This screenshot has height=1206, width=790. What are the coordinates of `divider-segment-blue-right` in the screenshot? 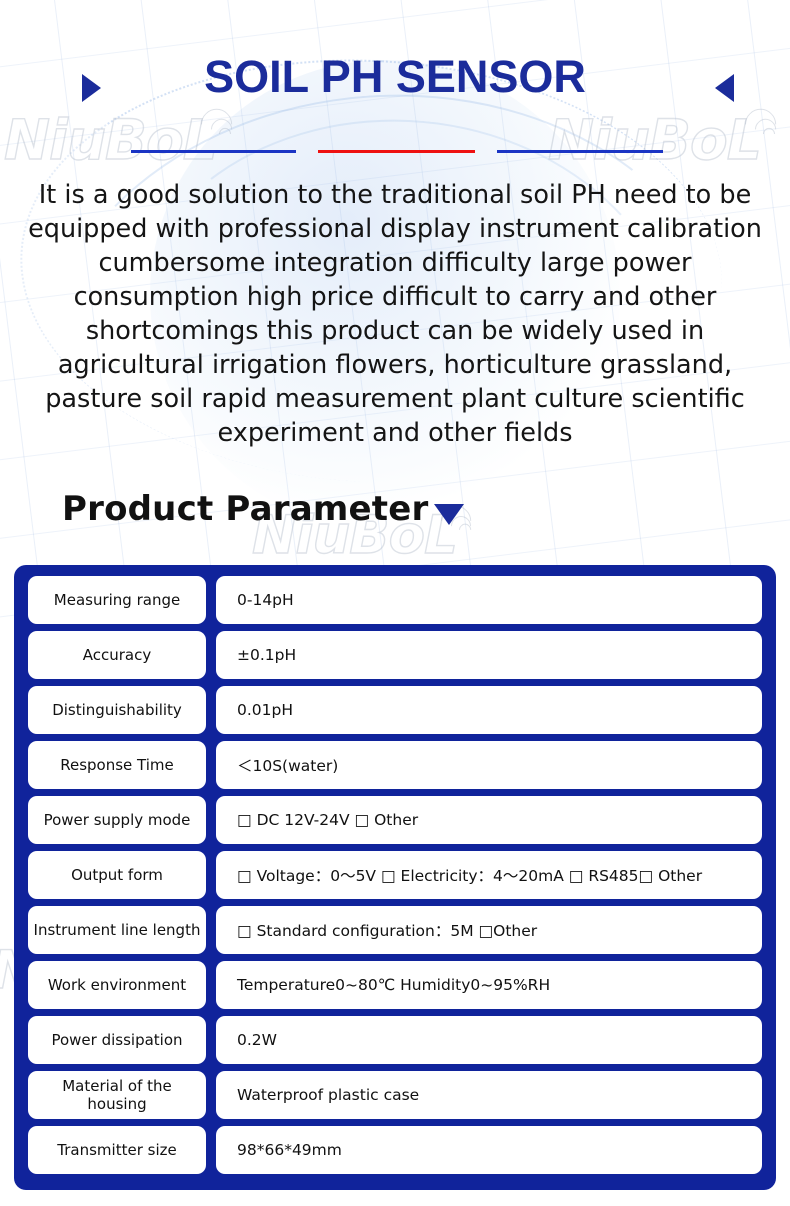 It's located at (580, 151).